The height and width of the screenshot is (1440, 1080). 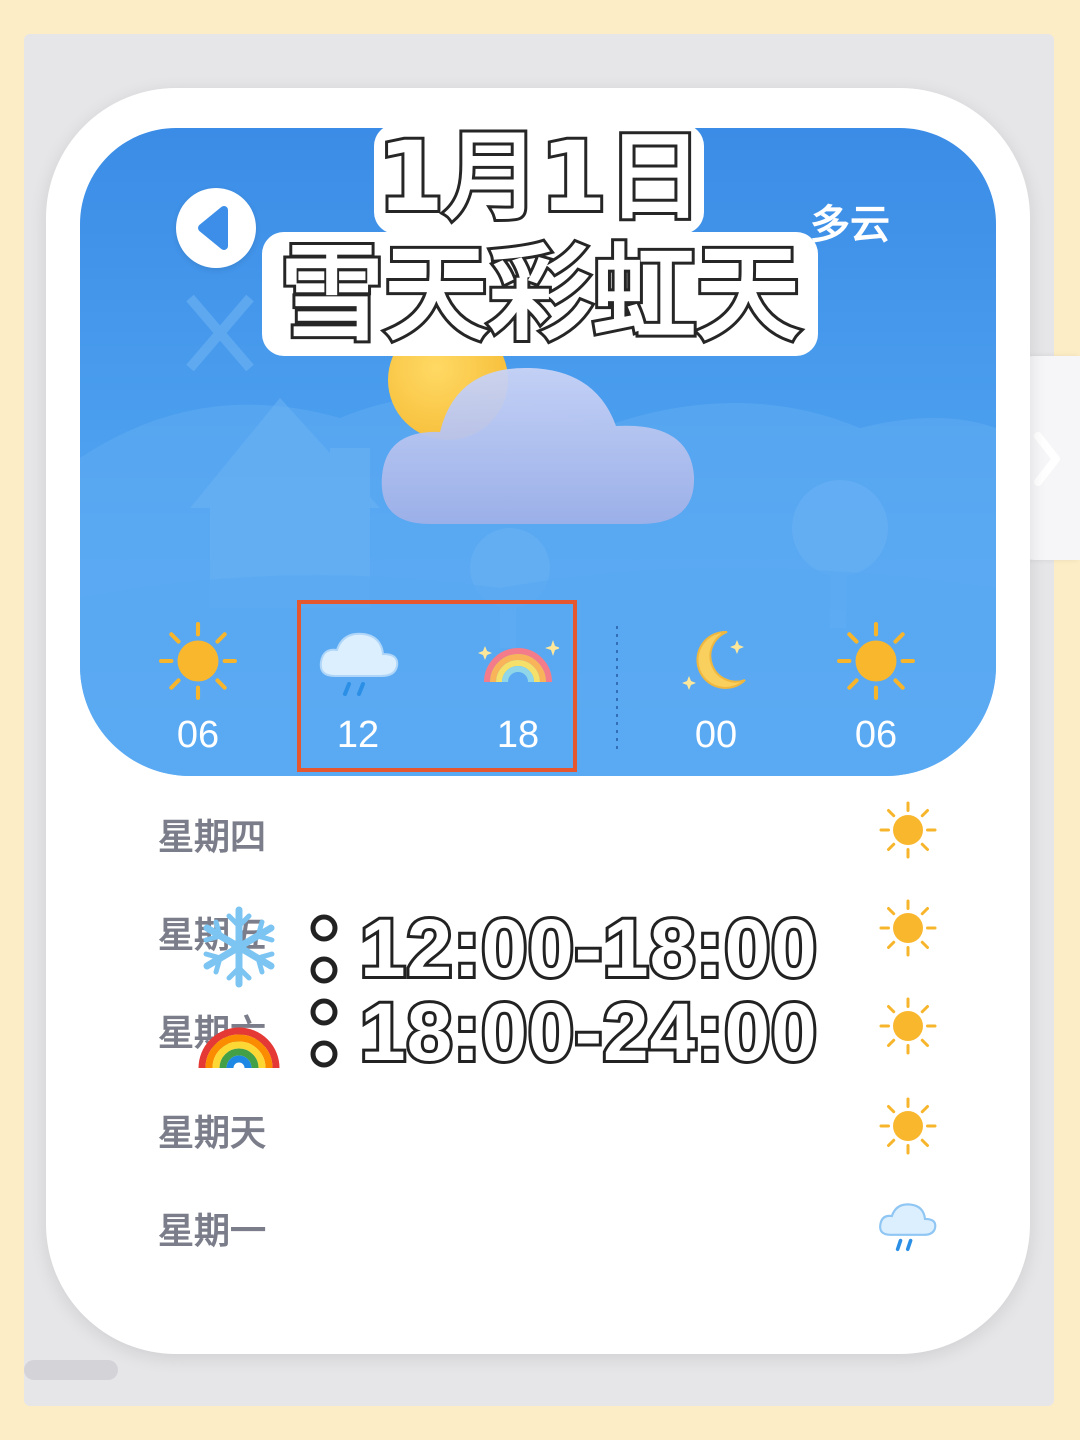 What do you see at coordinates (540, 177) in the screenshot?
I see `date-title: 1月1日` at bounding box center [540, 177].